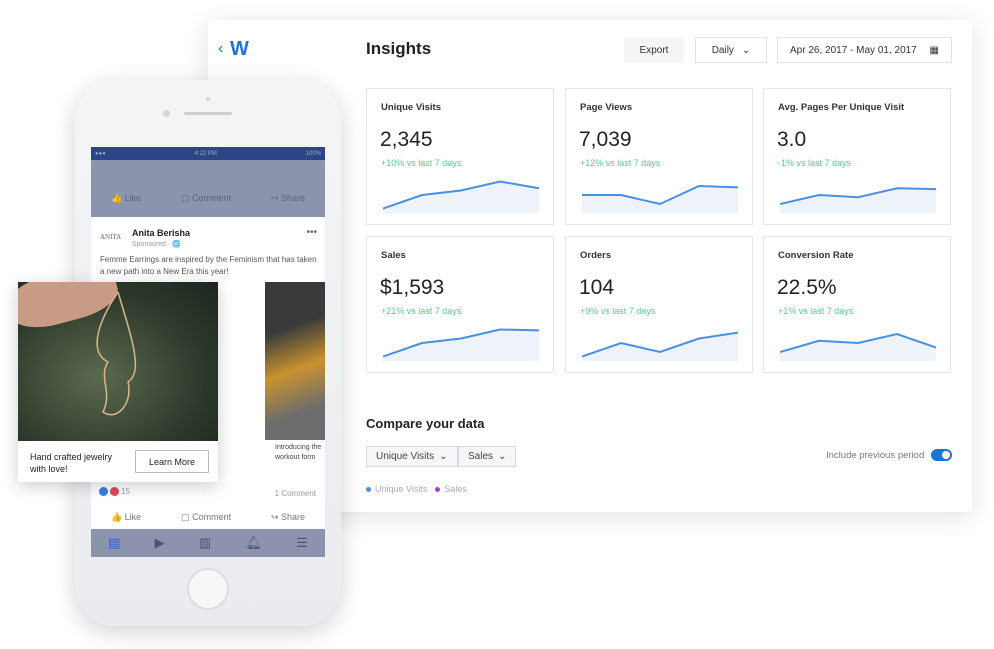 Image resolution: width=994 pixels, height=649 pixels. What do you see at coordinates (792, 139) in the screenshot?
I see `metric-value: 3.0` at bounding box center [792, 139].